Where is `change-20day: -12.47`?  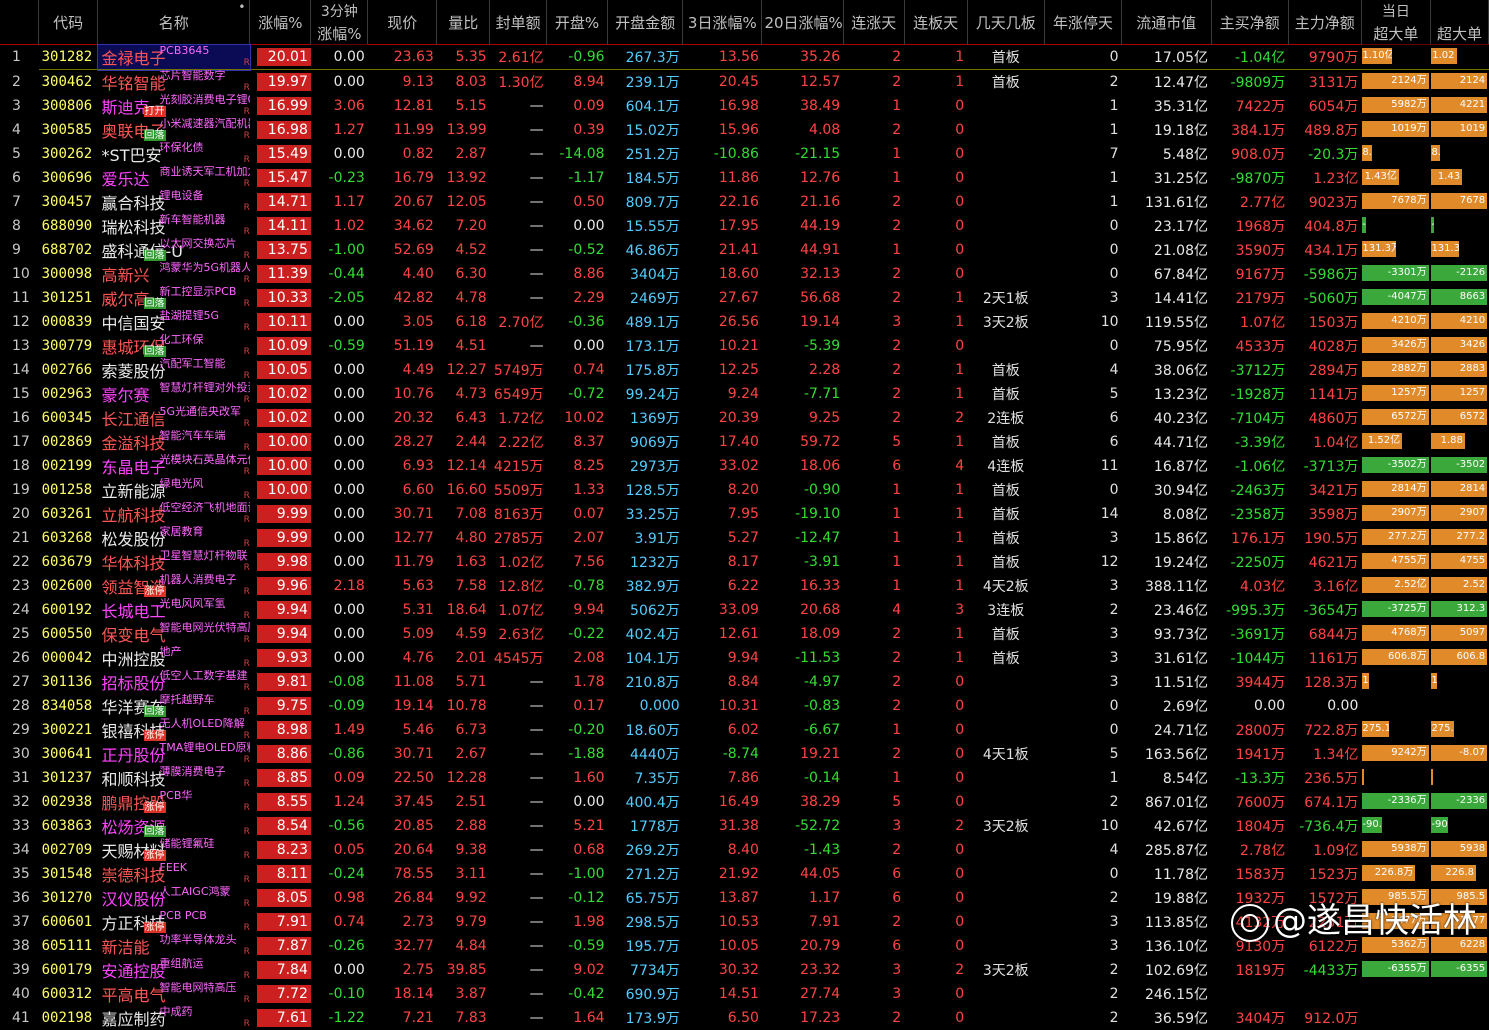
change-20day: -12.47 is located at coordinates (802, 538).